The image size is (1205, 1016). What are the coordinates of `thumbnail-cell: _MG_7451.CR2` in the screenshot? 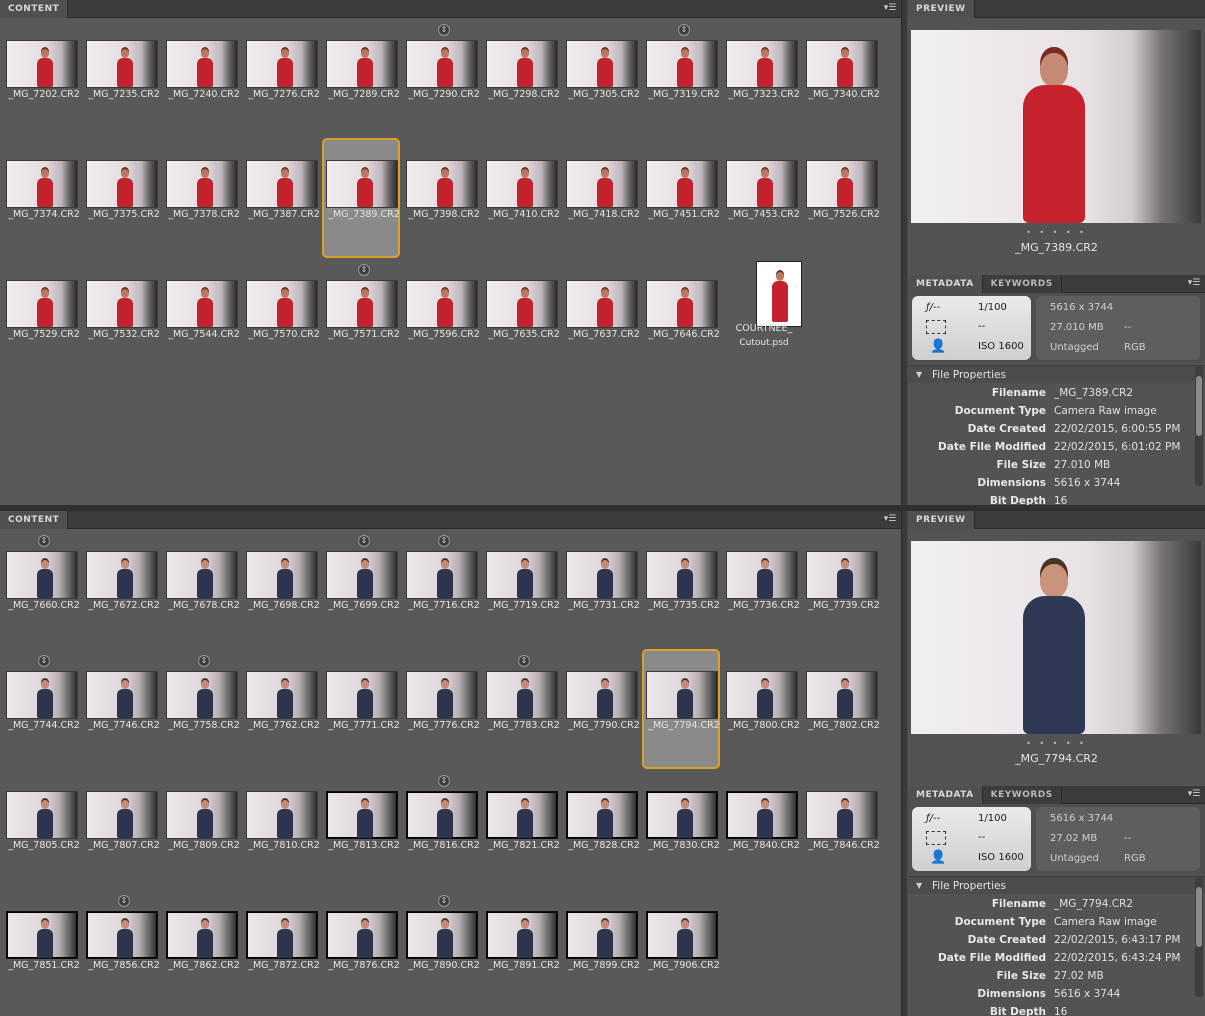 It's located at (684, 200).